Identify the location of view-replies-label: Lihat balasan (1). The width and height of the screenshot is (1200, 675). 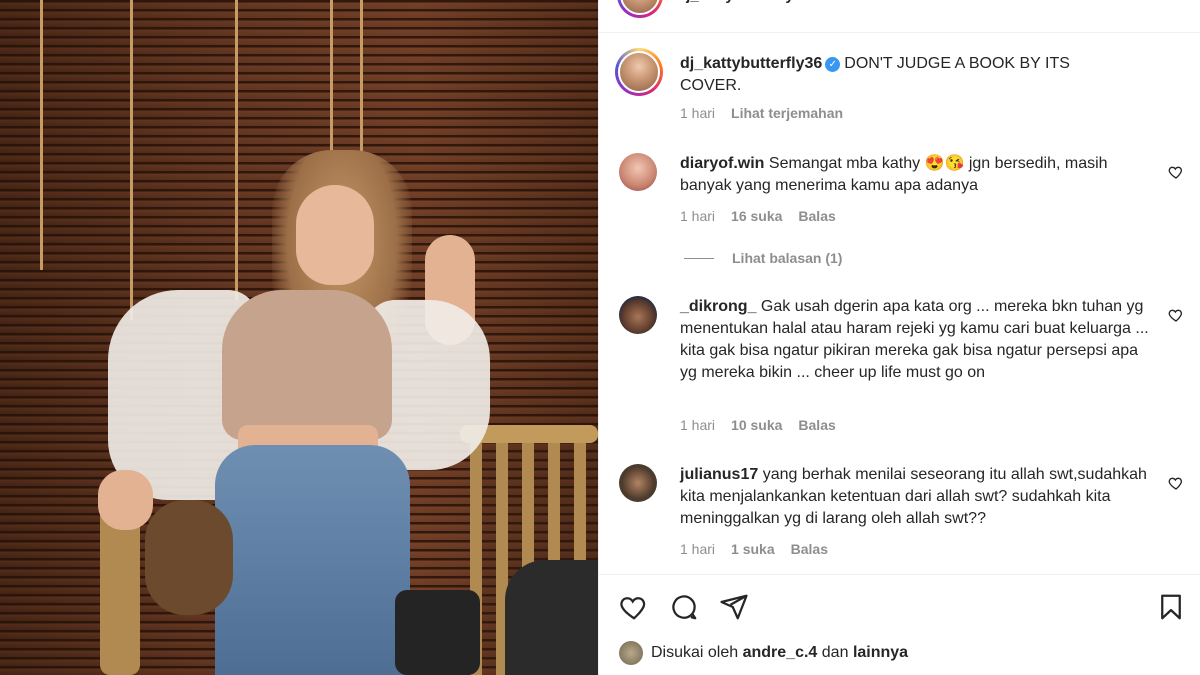
(787, 258).